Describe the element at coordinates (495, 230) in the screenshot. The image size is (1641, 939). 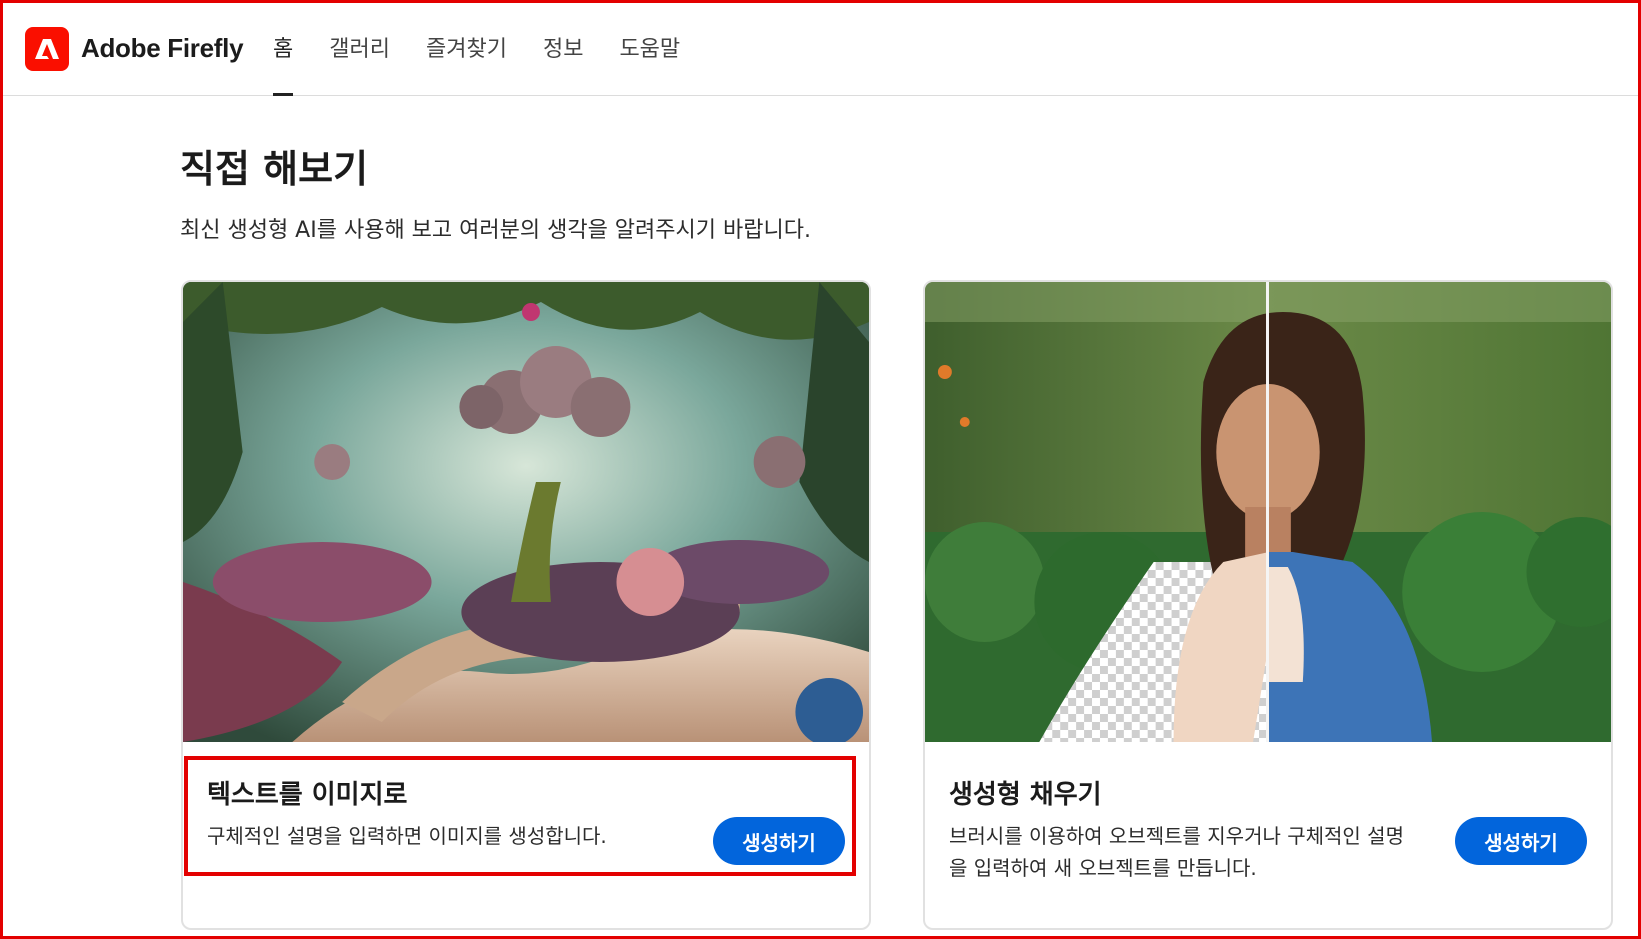
I see `page-subtitle: 최신 생성형 AI를 사용해 보고 여러분의 생각을 알려주시기 바랍니다.` at that location.